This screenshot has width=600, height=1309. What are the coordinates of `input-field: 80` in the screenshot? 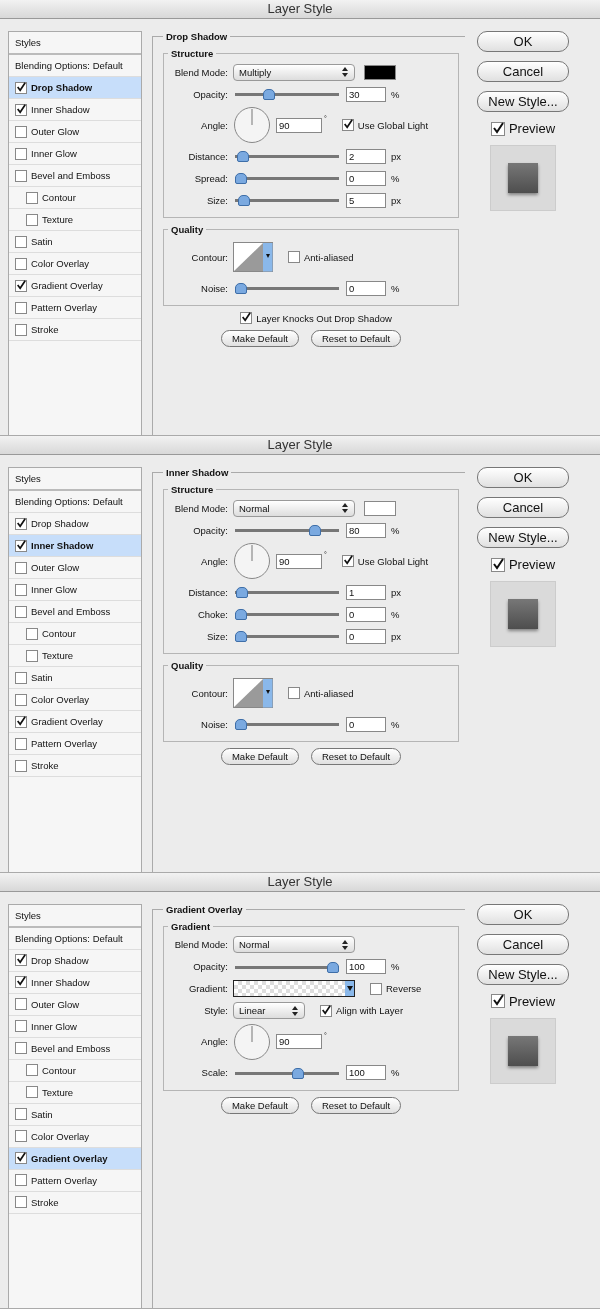 It's located at (366, 530).